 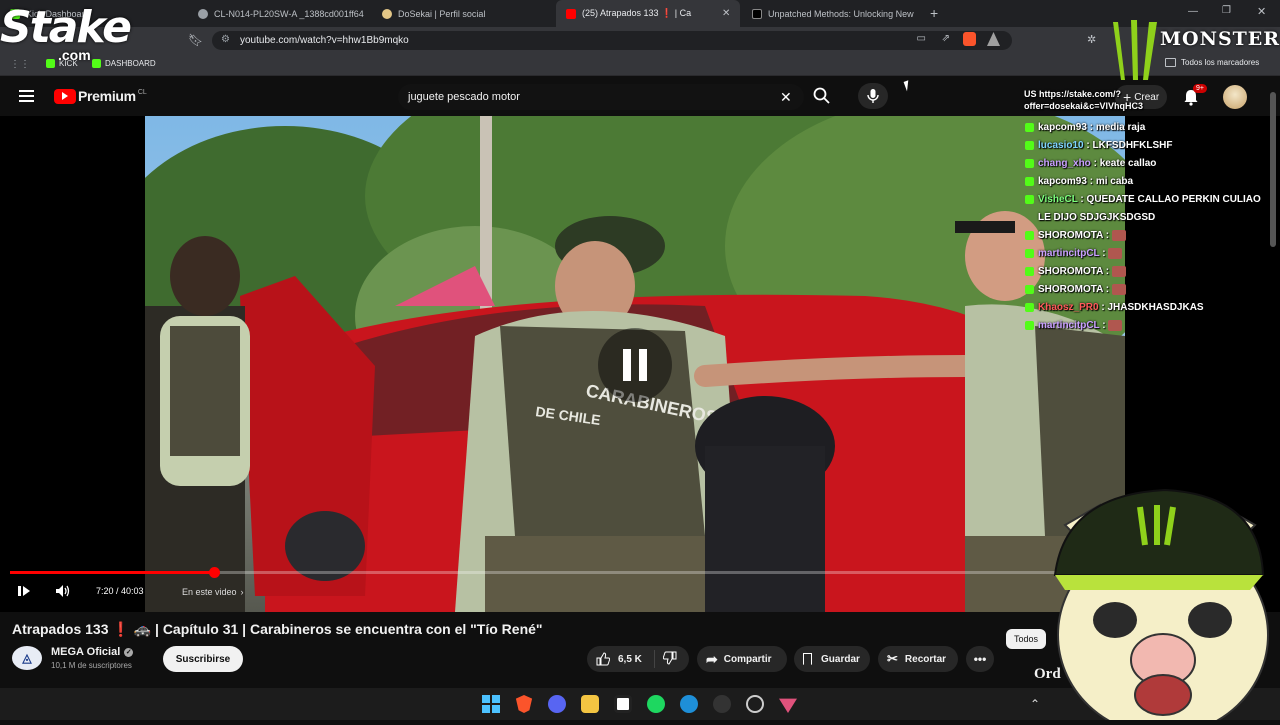 What do you see at coordinates (464, 13) in the screenshot?
I see `tab-dosekai: DoSekai | Perfil social` at bounding box center [464, 13].